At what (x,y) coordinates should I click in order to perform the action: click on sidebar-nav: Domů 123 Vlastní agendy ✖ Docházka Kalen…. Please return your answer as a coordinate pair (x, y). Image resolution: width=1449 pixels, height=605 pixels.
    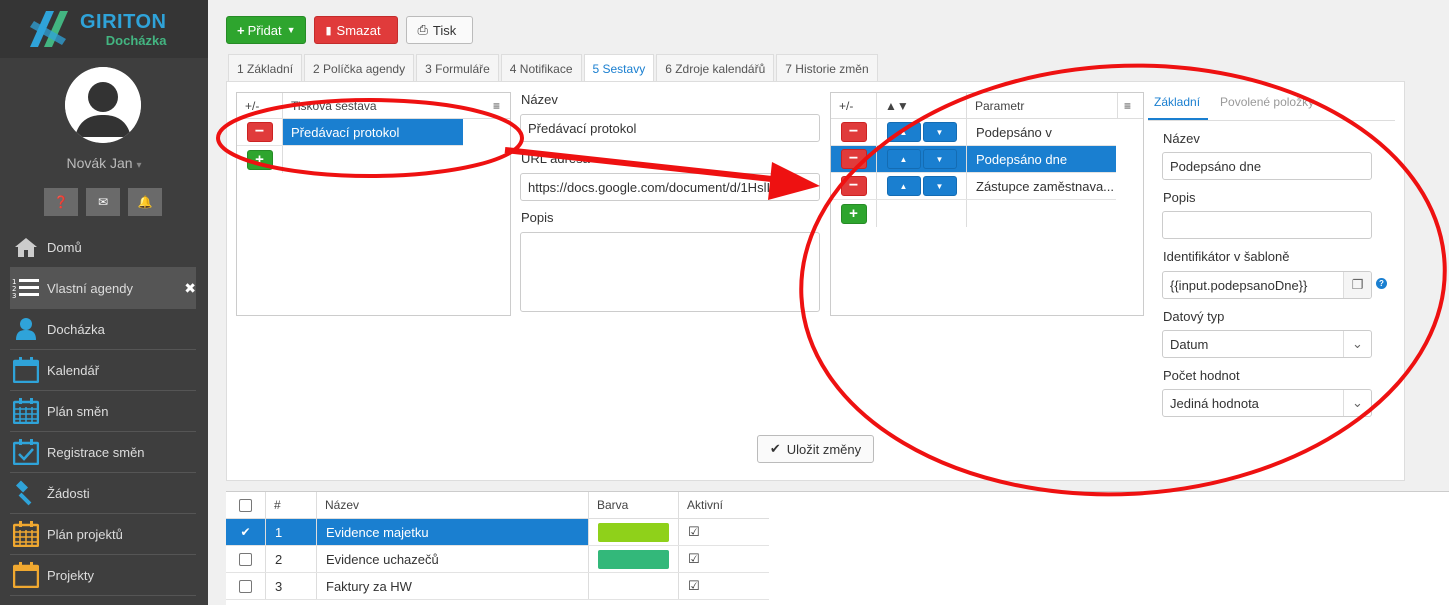
    Looking at the image, I should click on (103, 411).